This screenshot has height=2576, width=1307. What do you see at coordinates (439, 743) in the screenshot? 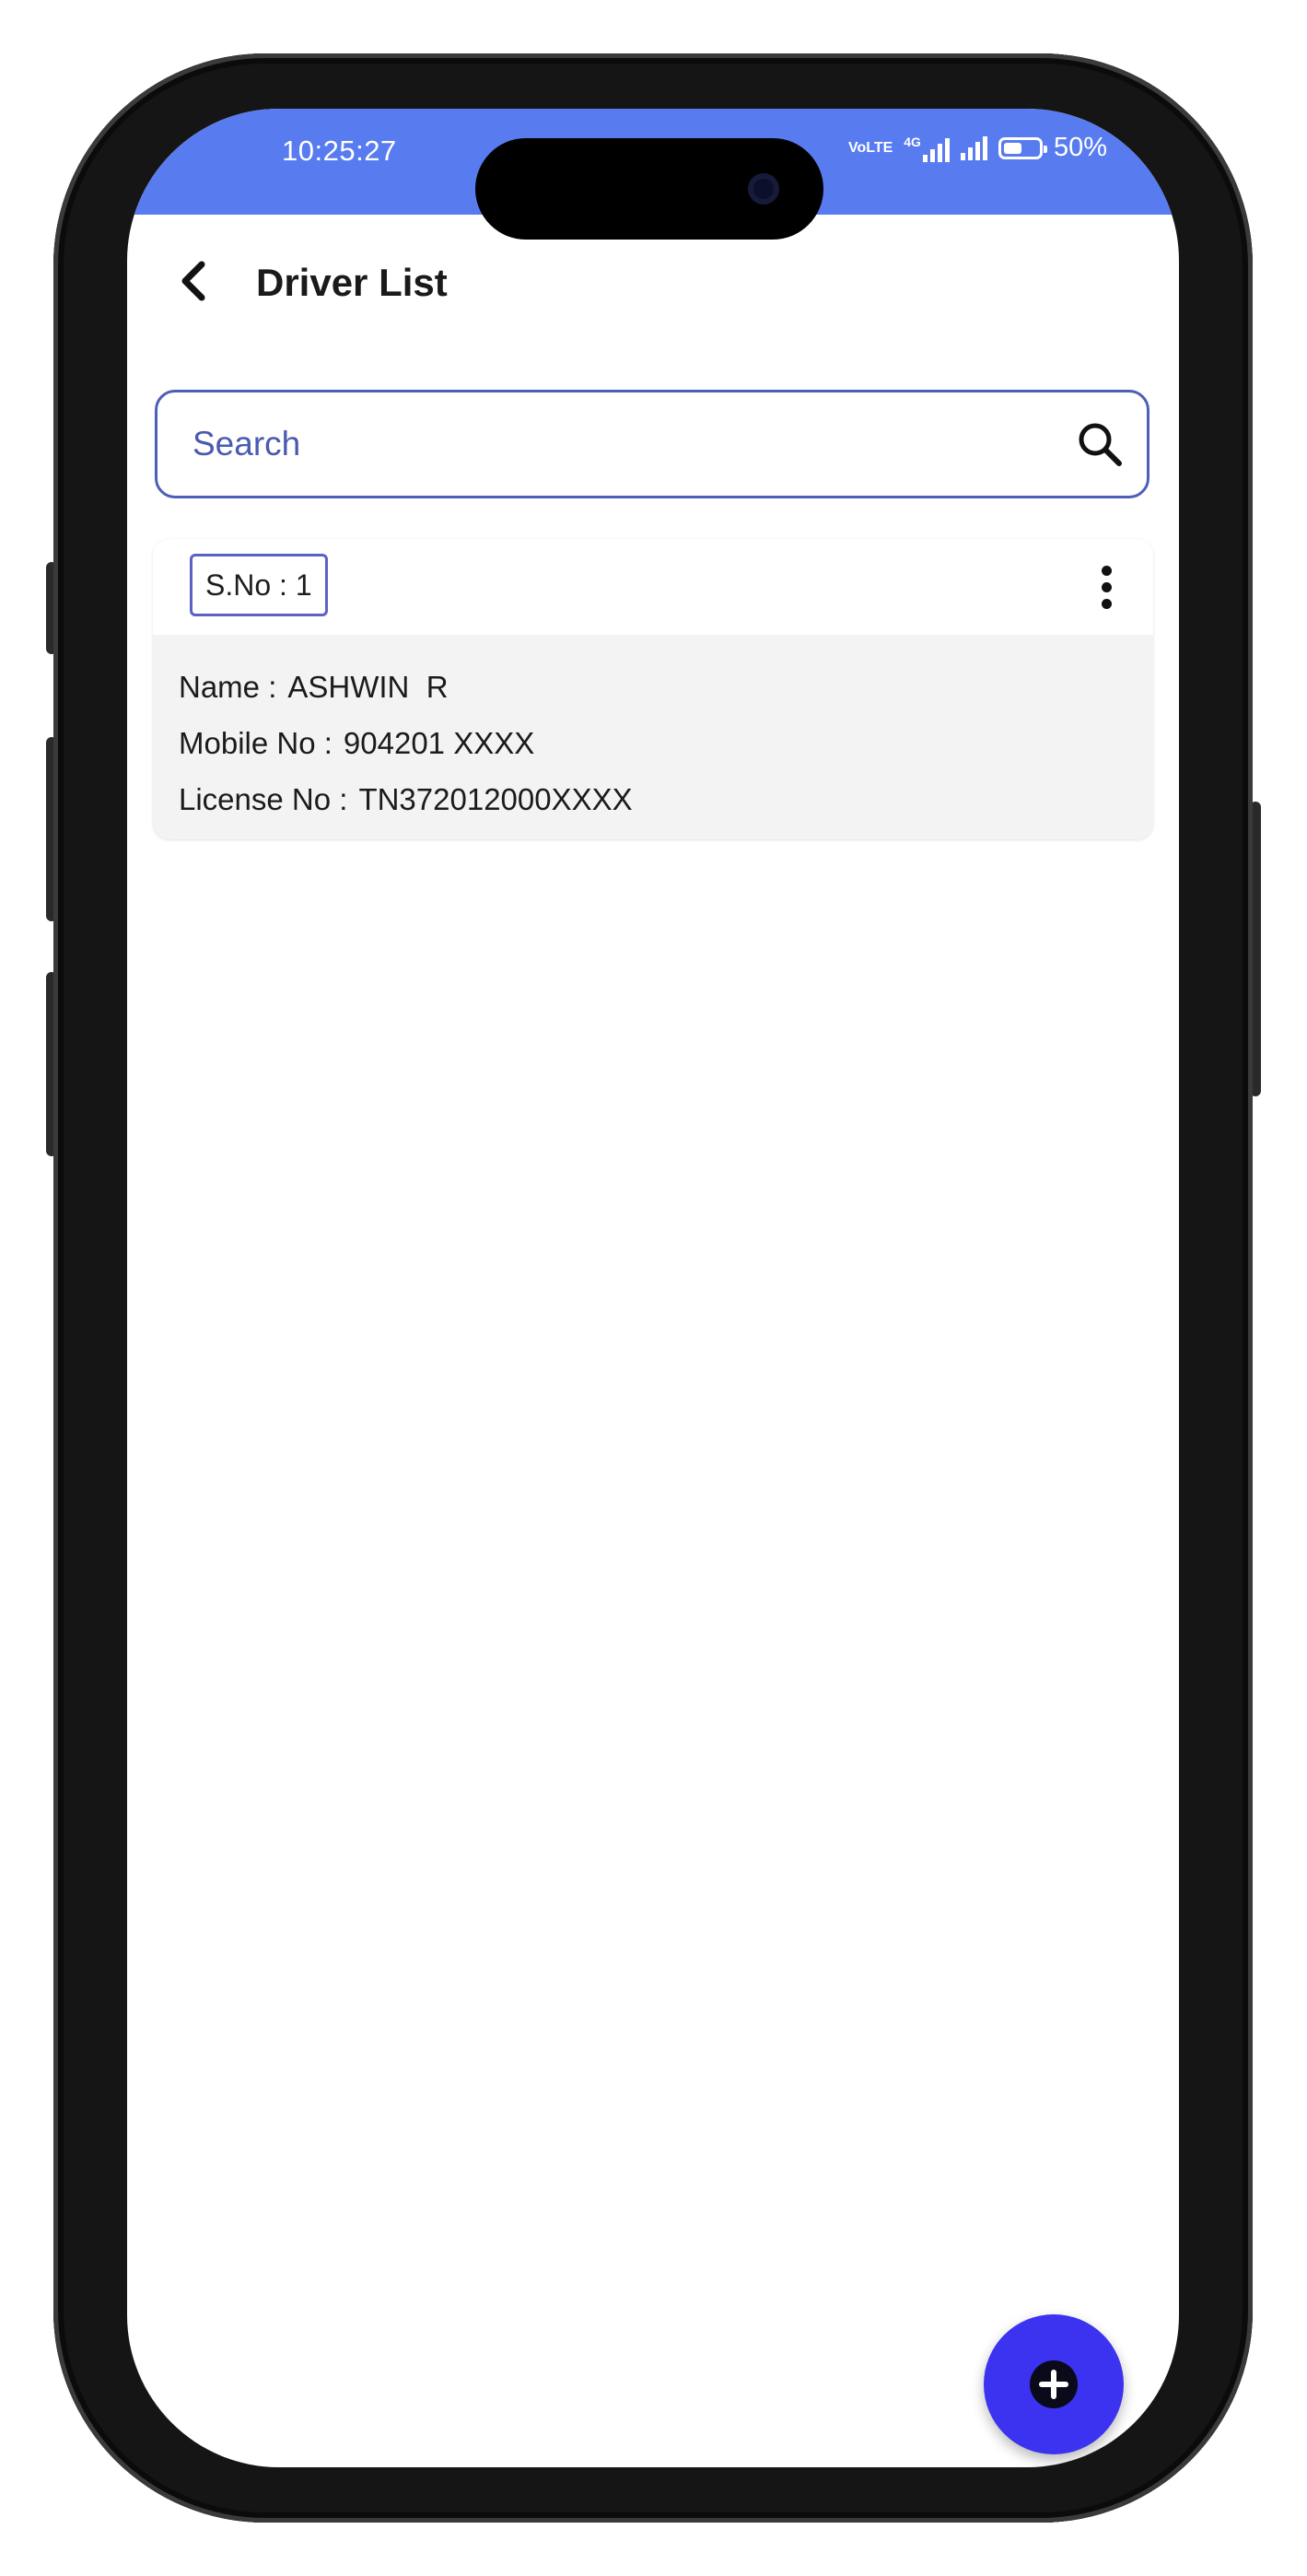
I see `mobile-value: 904201 XXXX` at bounding box center [439, 743].